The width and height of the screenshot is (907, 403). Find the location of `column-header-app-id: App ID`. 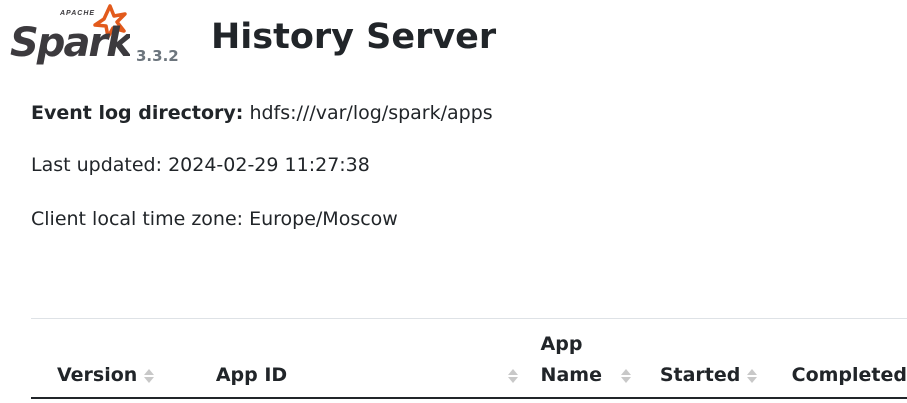

column-header-app-id: App ID is located at coordinates (364, 359).